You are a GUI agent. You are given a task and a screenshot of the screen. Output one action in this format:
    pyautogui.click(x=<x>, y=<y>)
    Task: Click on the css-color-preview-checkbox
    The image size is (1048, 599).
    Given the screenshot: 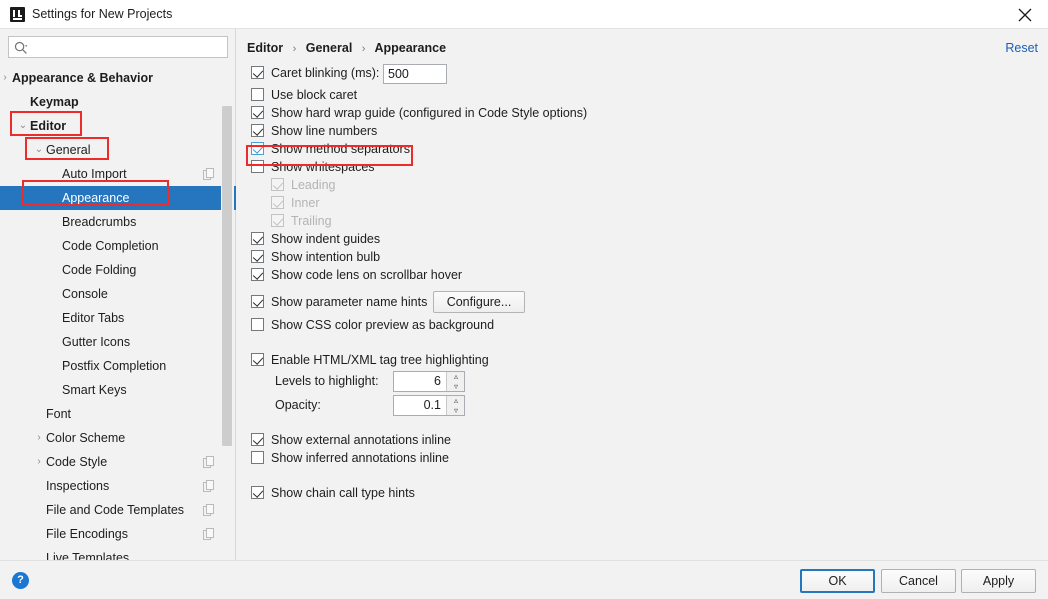 What is the action you would take?
    pyautogui.click(x=257, y=324)
    